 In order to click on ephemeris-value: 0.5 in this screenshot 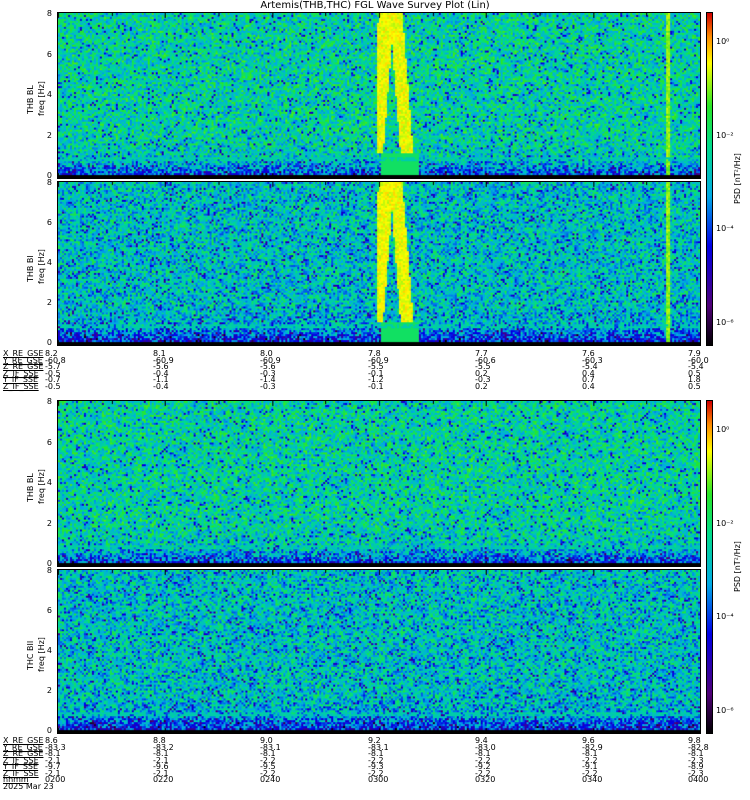, I will do `click(694, 386)`.